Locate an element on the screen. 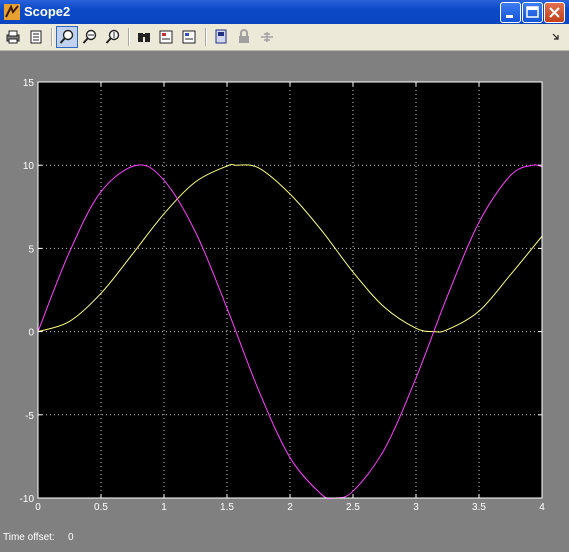  signal-selection-icon is located at coordinates (267, 37).